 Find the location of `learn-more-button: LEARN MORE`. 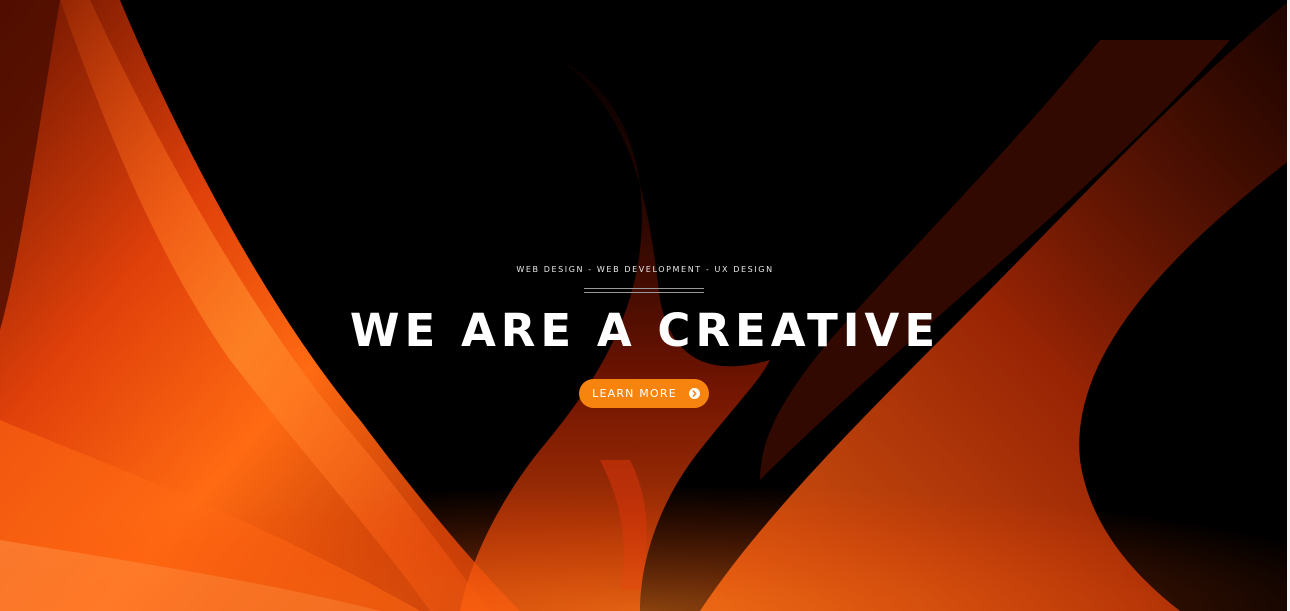

learn-more-button: LEARN MORE is located at coordinates (644, 393).